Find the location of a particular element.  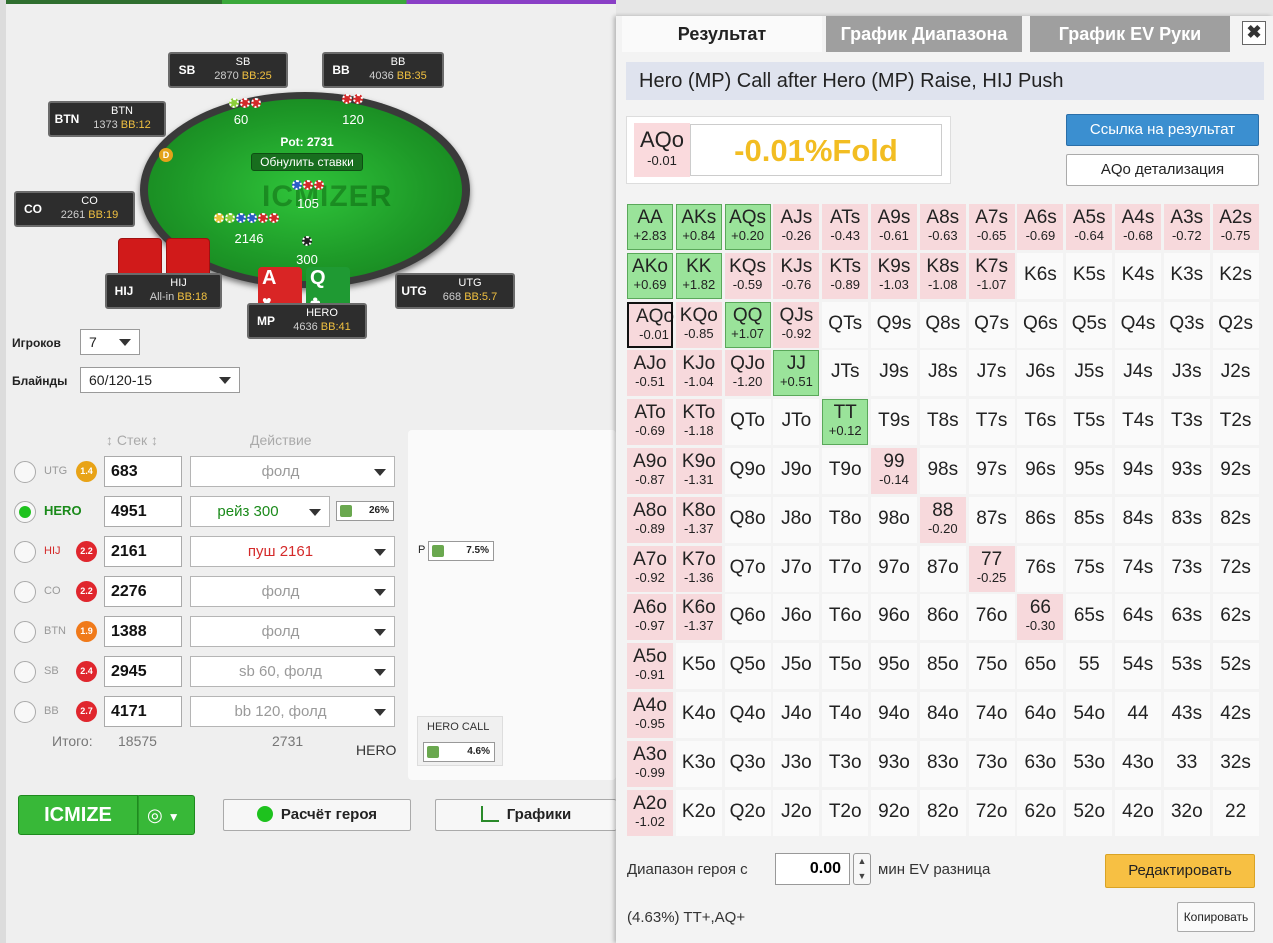

hand-cell: 77 -0.25 is located at coordinates (991, 568).